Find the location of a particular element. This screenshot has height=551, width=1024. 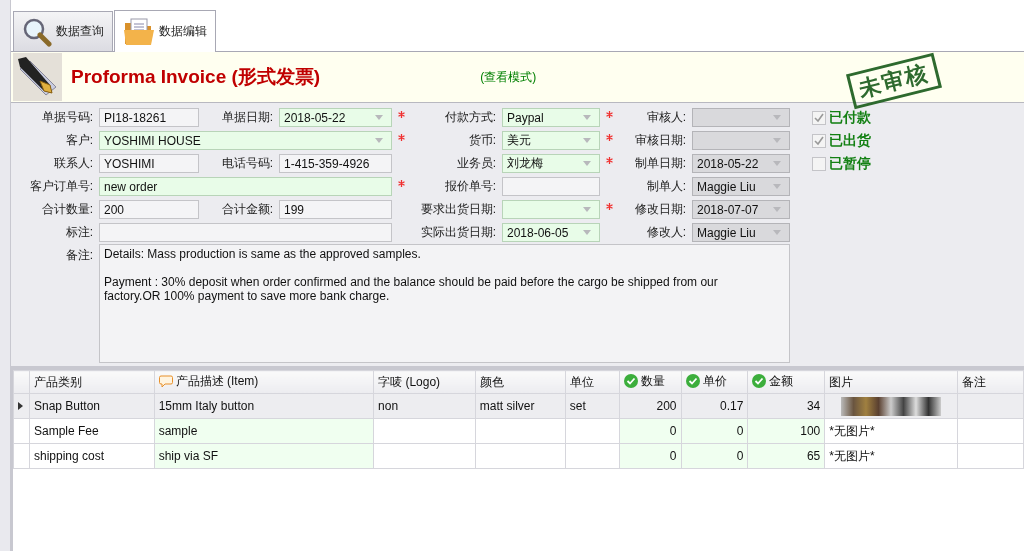

dropdown-field: 刘龙梅 is located at coordinates (551, 163).